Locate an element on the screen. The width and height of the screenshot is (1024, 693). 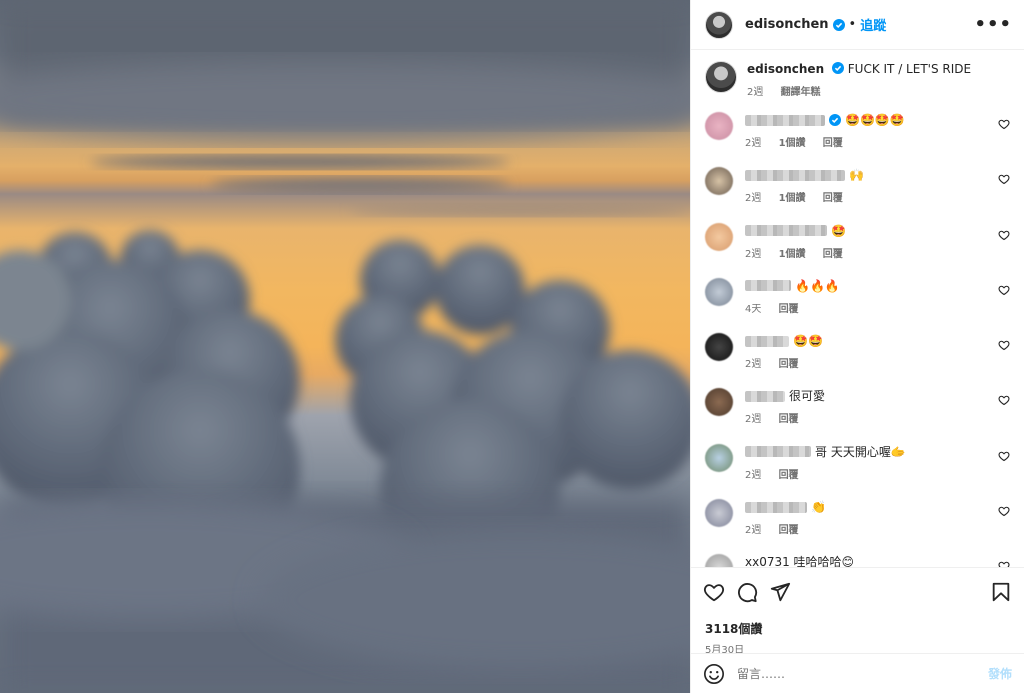
comment-item: 🤩🤩 2週 回覆 is located at coordinates (857, 360).